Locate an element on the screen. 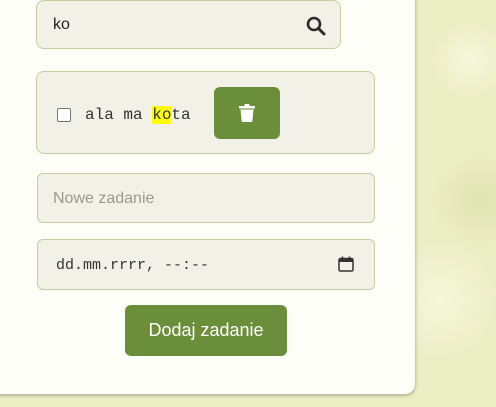  delete-task-button is located at coordinates (247, 113).